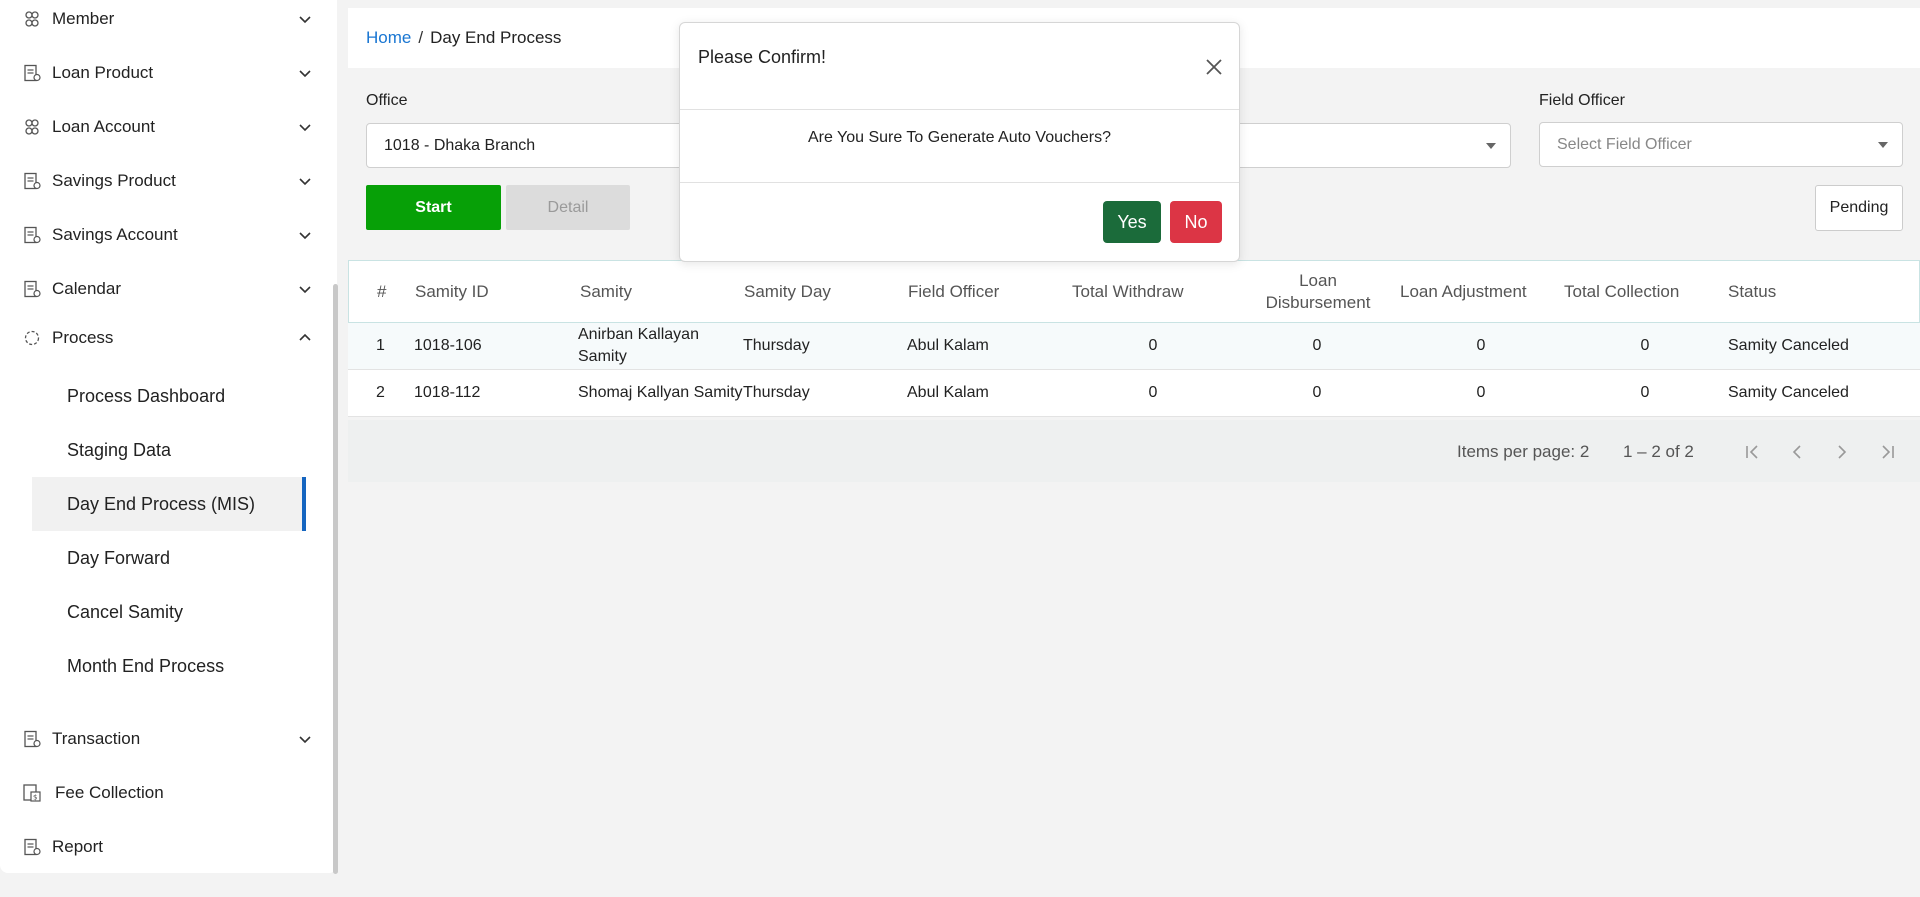 This screenshot has width=1920, height=897. What do you see at coordinates (448, 345) in the screenshot?
I see `cell-samity-id: 1018-106` at bounding box center [448, 345].